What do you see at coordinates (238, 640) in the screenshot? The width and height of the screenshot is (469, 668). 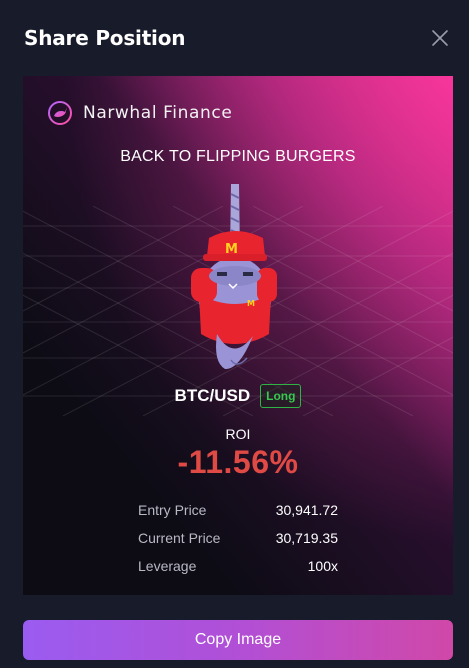 I see `copy-image-button: Copy Image` at bounding box center [238, 640].